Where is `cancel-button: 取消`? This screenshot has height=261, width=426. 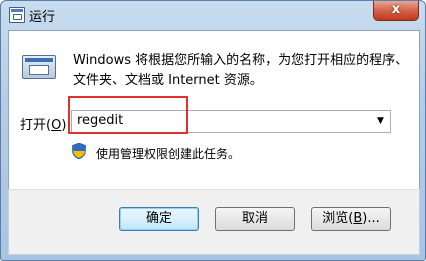
cancel-button: 取消 is located at coordinates (255, 219).